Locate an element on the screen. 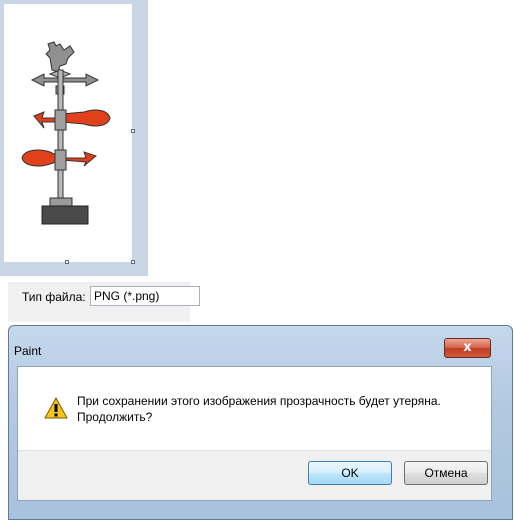  warning-icon is located at coordinates (56, 408).